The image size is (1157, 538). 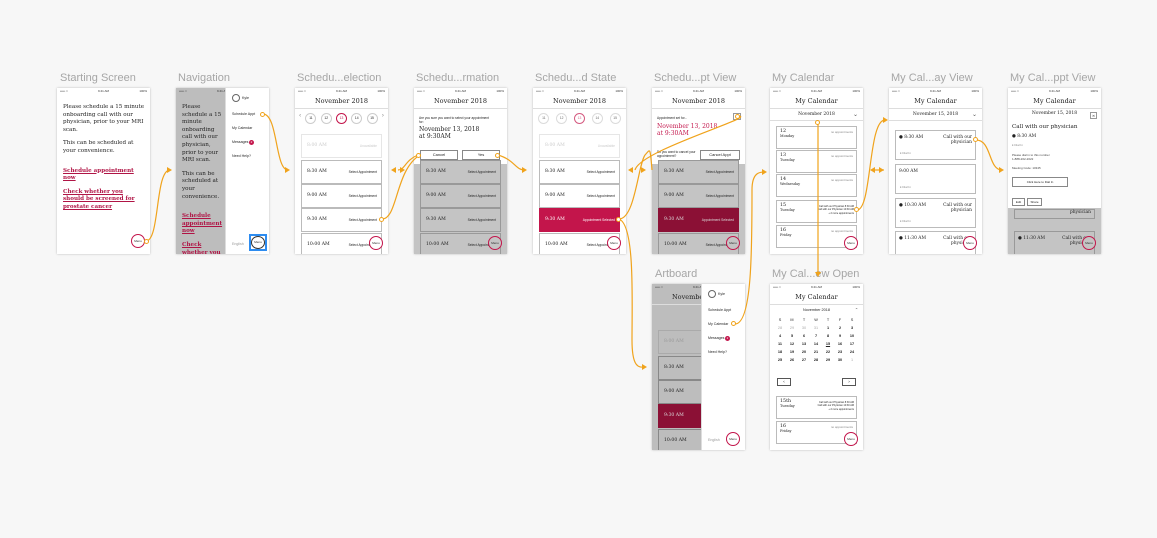 What do you see at coordinates (103, 175) in the screenshot?
I see `schedule-link: Schedule appointment now` at bounding box center [103, 175].